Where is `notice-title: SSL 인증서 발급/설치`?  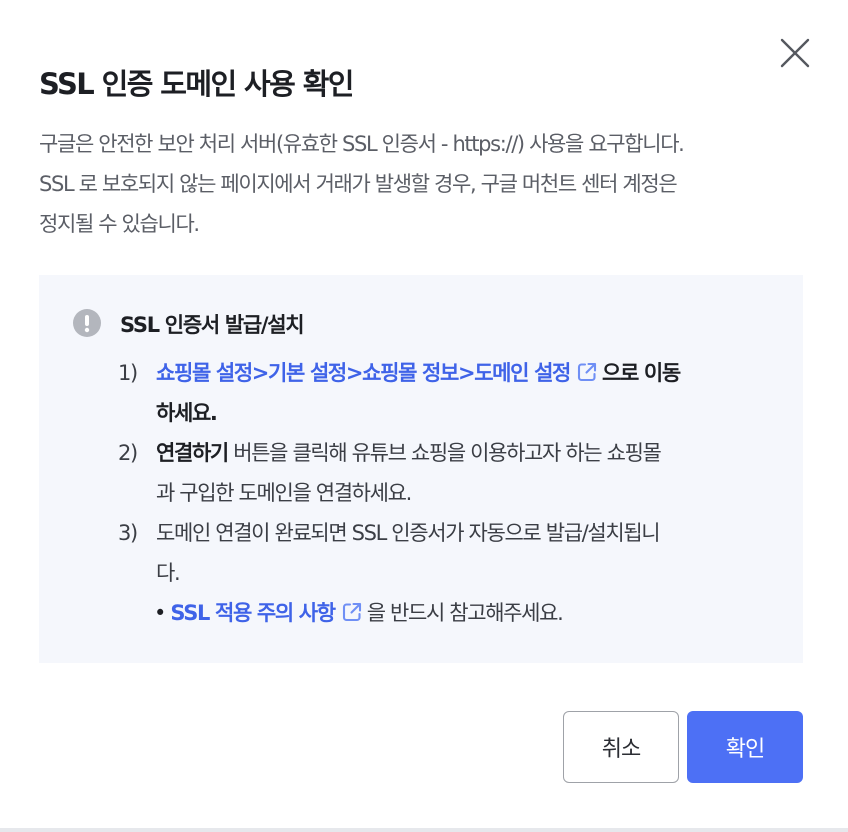 notice-title: SSL 인증서 발급/설치 is located at coordinates (212, 325).